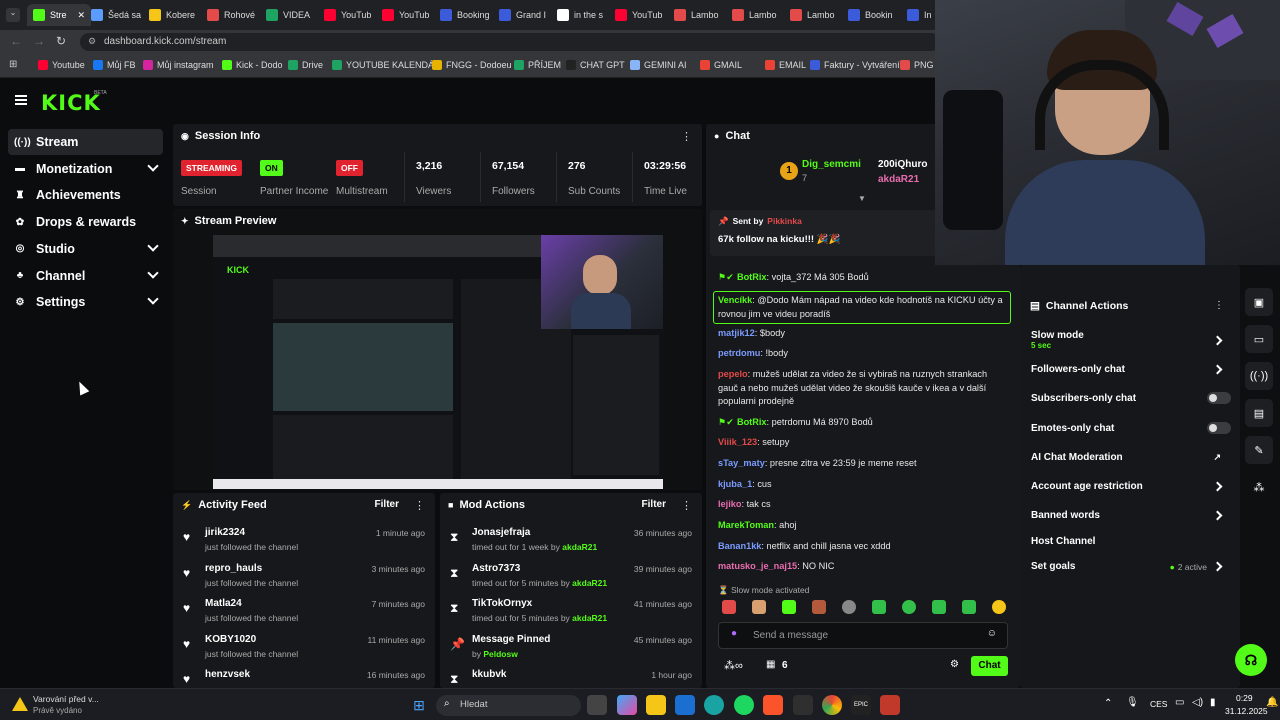  I want to click on channel-action-set-goals: Set goals ● 2 active, so click(1131, 566).